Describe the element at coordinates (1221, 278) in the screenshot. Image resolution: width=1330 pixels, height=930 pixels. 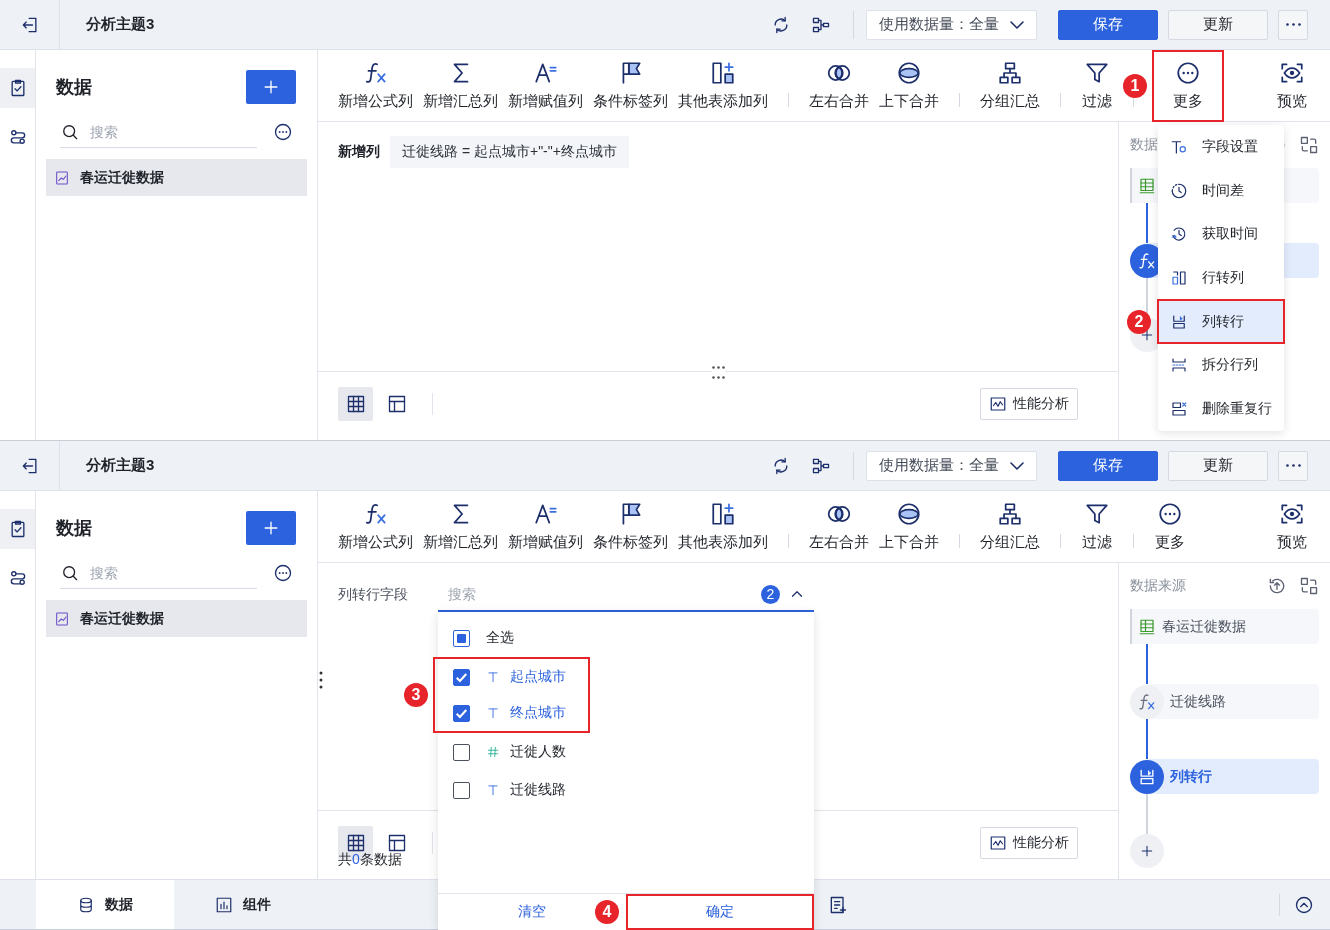
I see `menu-item: 行转列` at that location.